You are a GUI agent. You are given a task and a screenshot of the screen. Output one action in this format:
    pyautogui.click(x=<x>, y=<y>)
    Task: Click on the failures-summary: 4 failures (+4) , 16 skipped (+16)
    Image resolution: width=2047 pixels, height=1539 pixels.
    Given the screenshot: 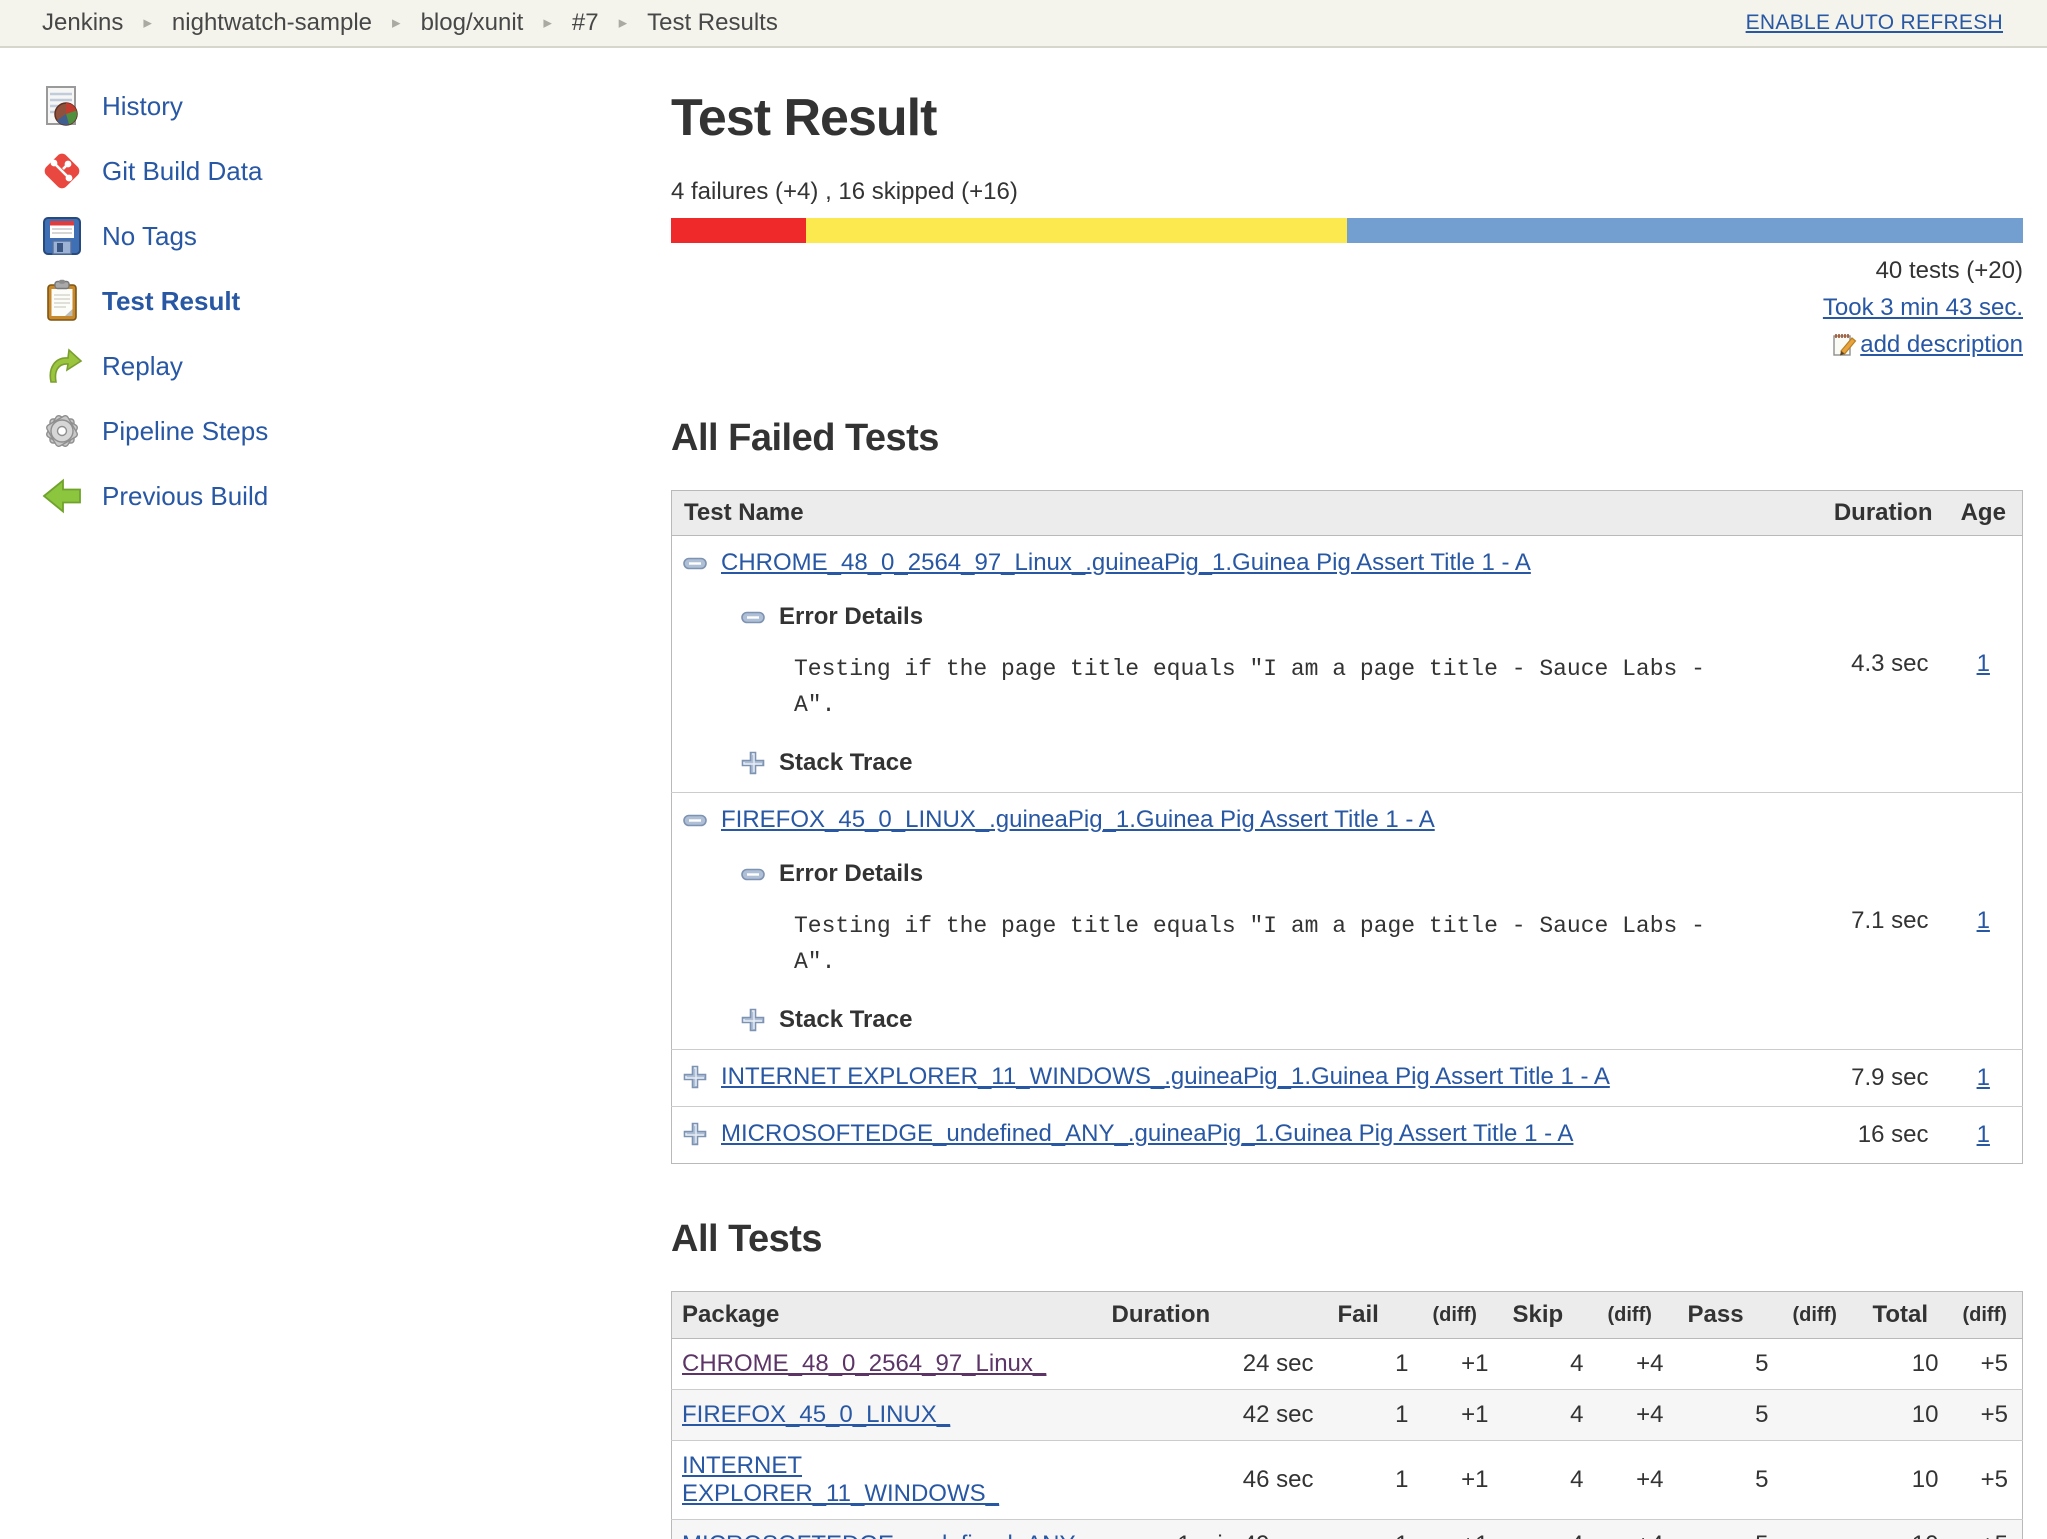 What is the action you would take?
    pyautogui.click(x=844, y=191)
    